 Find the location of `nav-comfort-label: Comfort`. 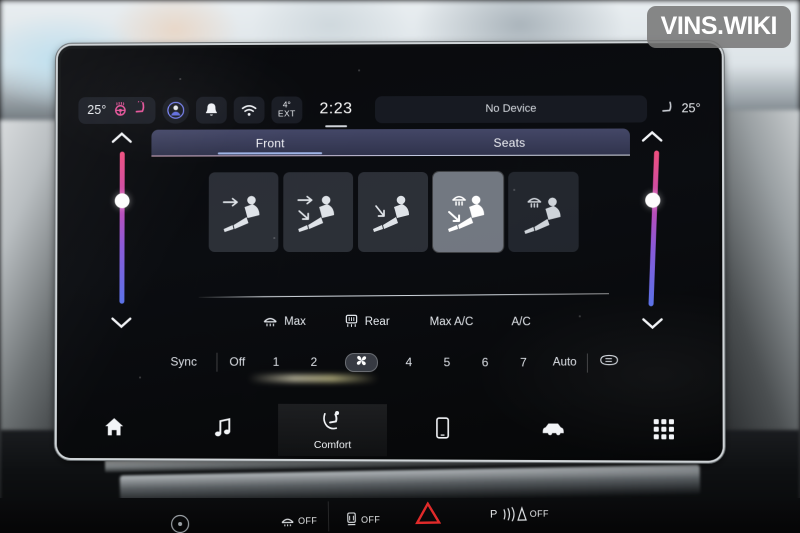

nav-comfort-label: Comfort is located at coordinates (332, 444).